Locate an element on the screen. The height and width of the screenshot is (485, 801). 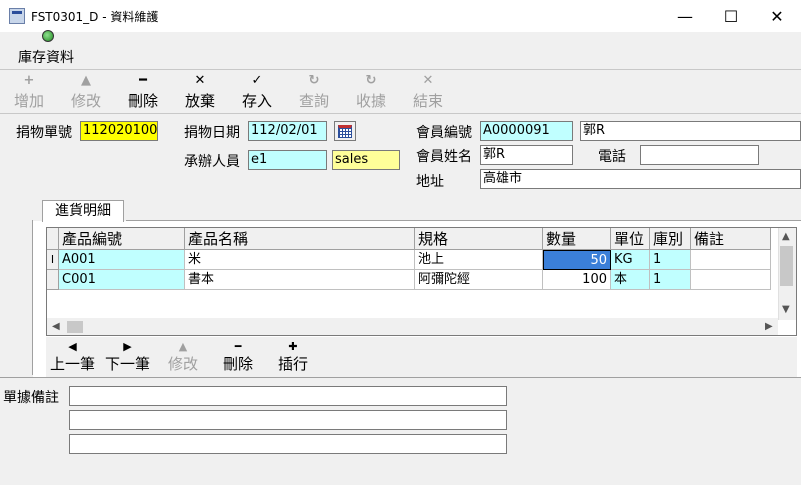
col-header-unit: 單位 is located at coordinates (630, 239).